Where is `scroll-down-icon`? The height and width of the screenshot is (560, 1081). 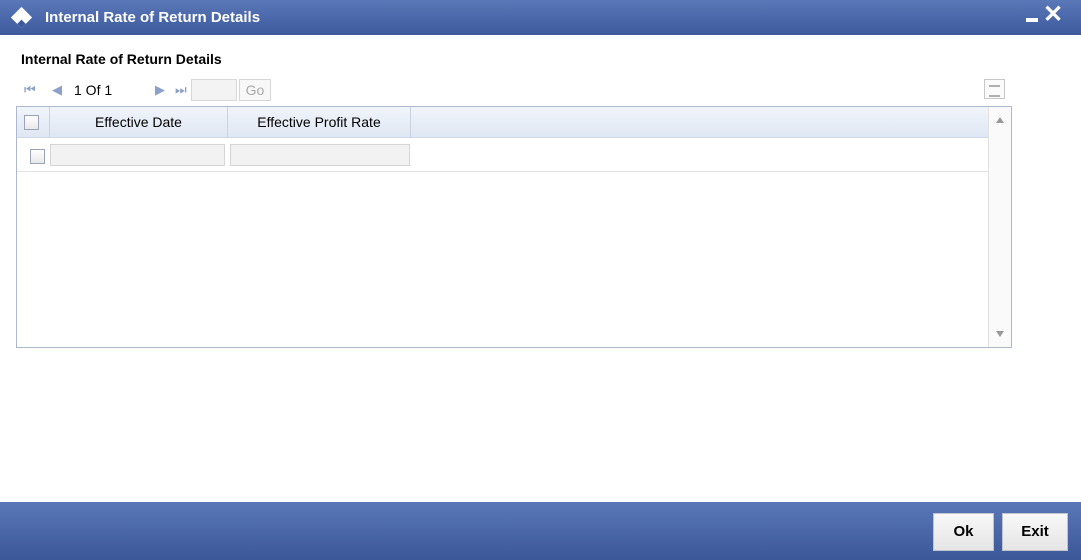 scroll-down-icon is located at coordinates (1000, 334).